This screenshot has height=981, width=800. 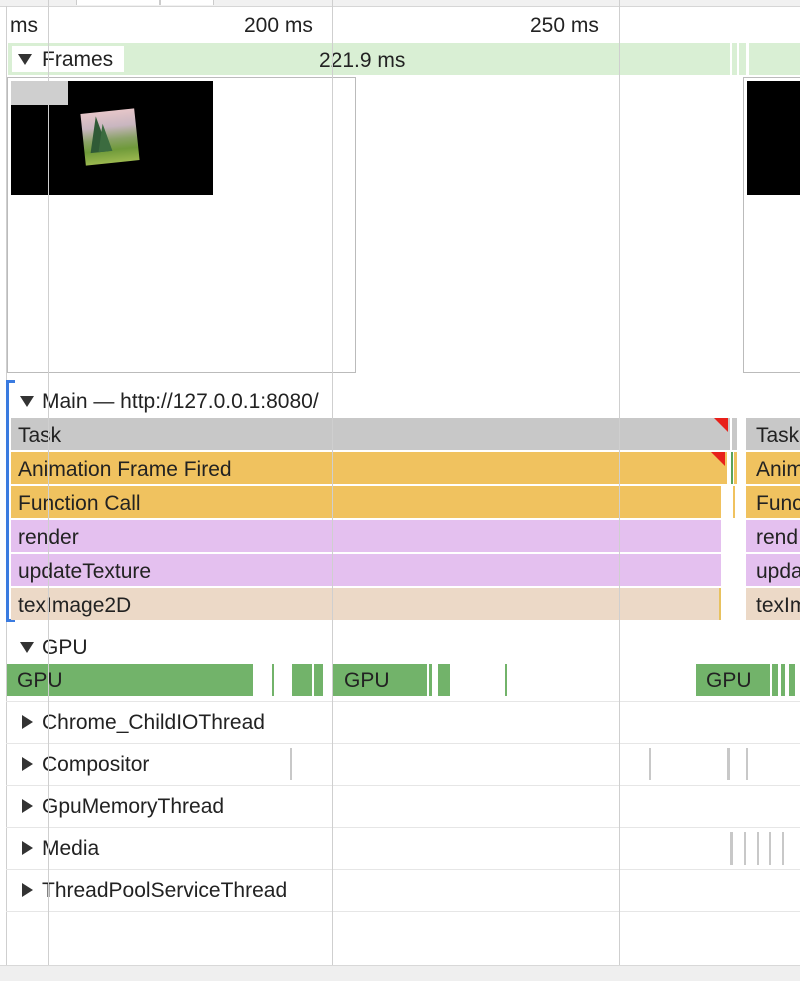 I want to click on flame-function-call-continued: Func, so click(x=773, y=502).